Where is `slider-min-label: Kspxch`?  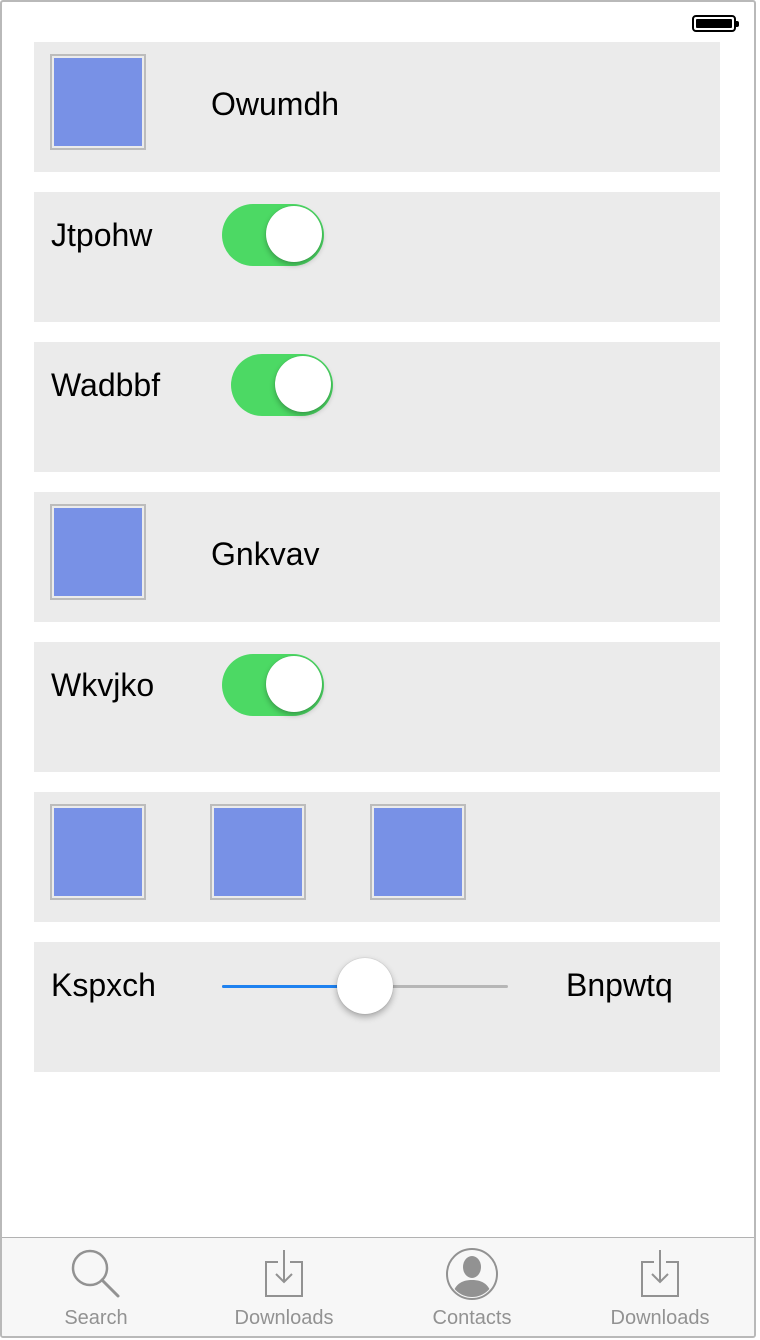 slider-min-label: Kspxch is located at coordinates (103, 985).